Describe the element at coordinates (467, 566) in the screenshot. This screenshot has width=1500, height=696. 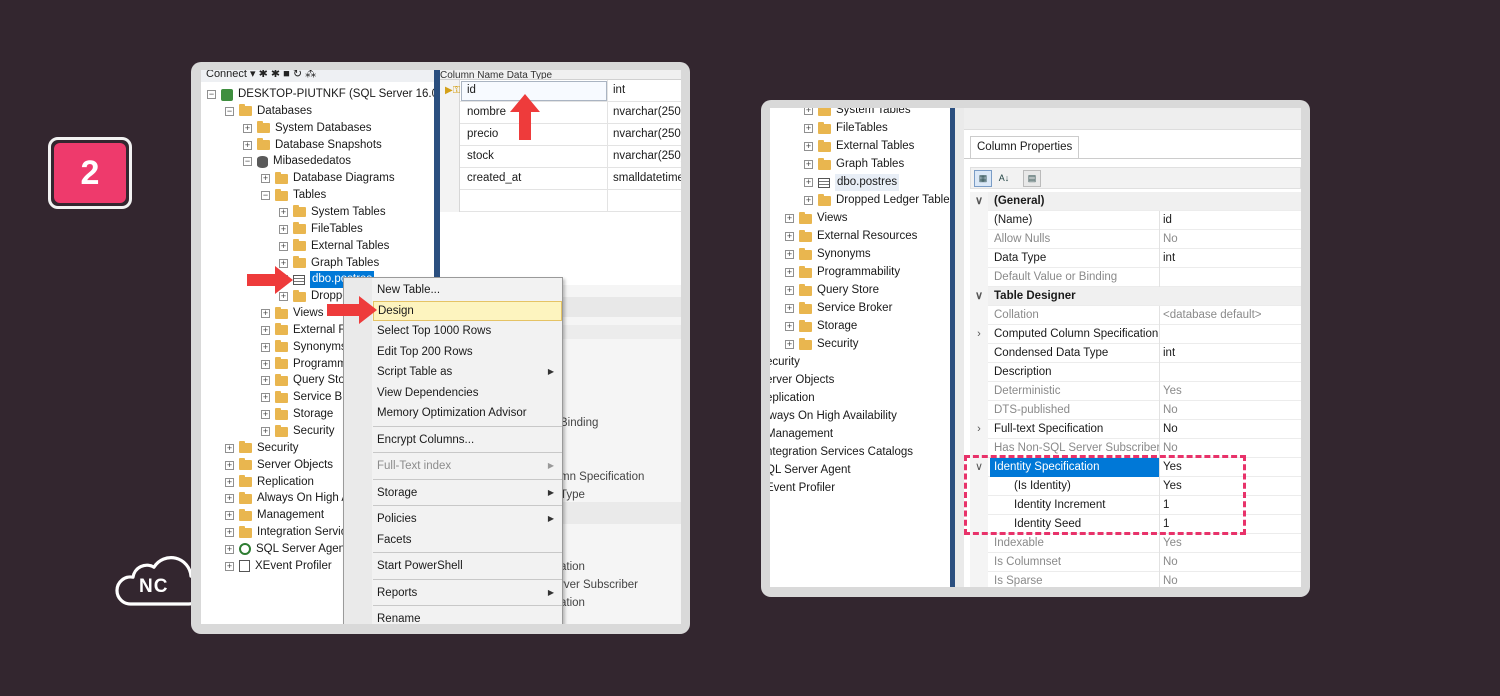
I see `menu-item-start-powershell: Start PowerShell` at that location.